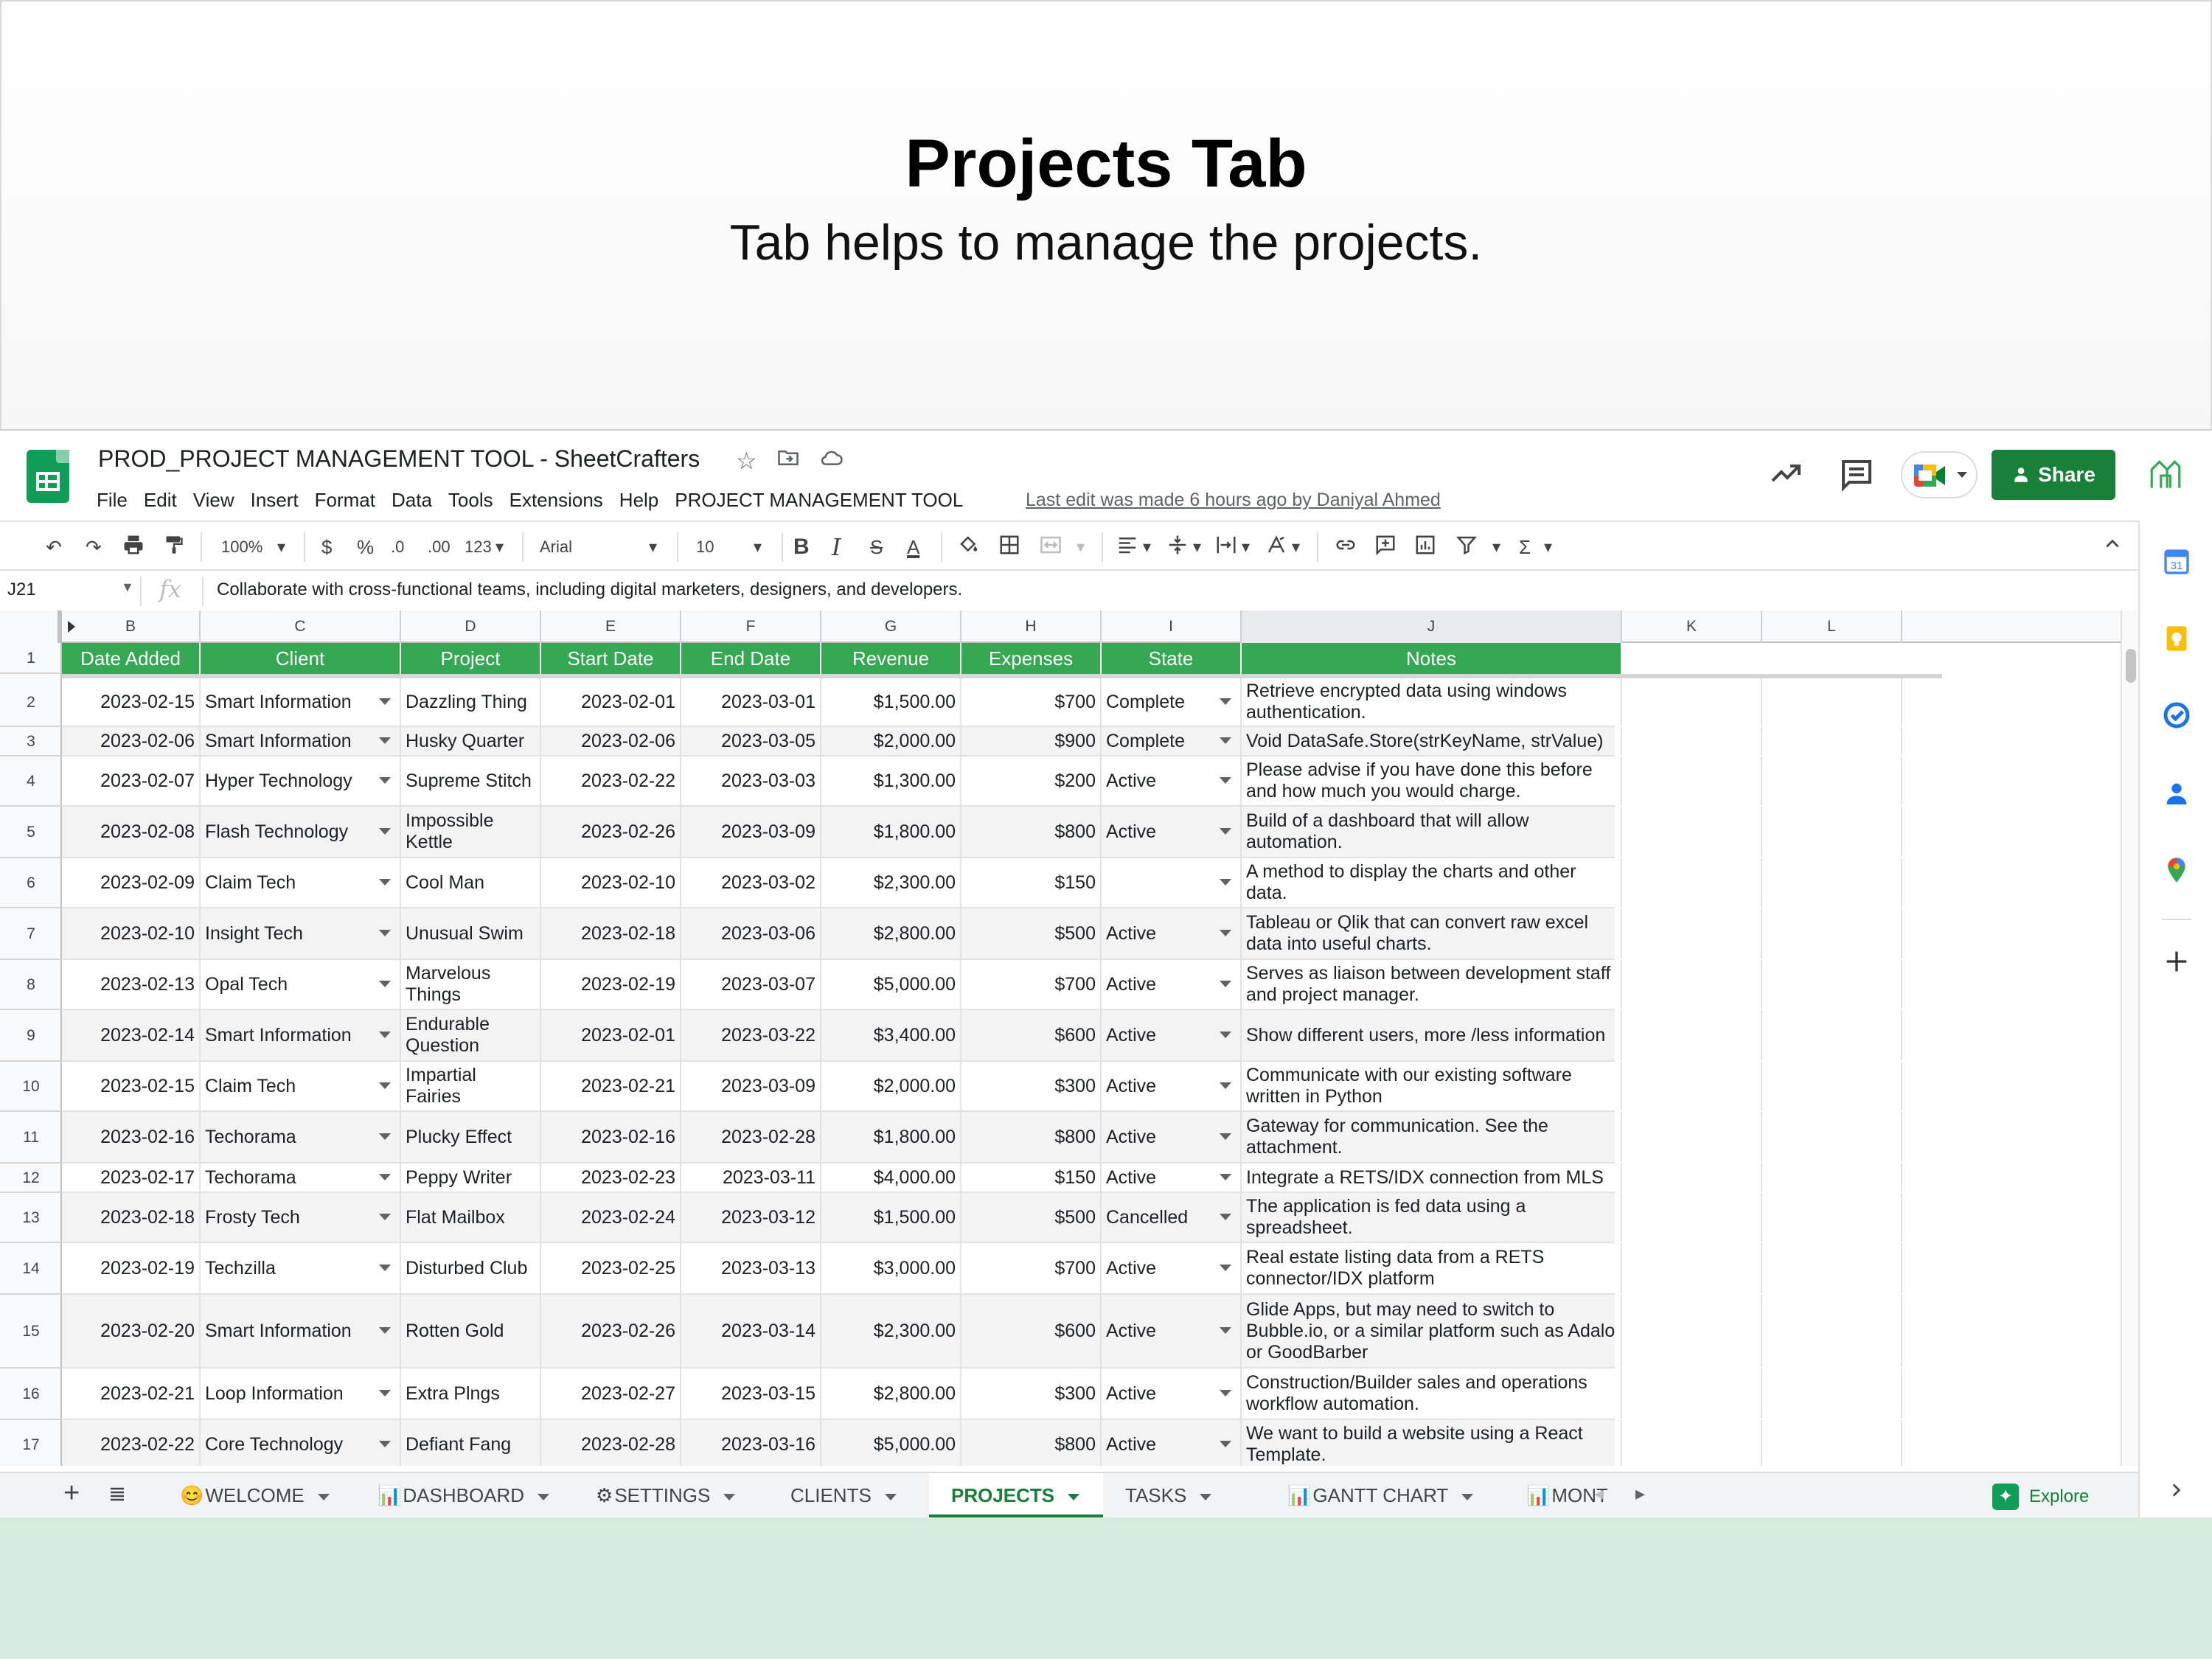 This screenshot has height=1659, width=2212. What do you see at coordinates (611, 1217) in the screenshot?
I see `cell-start: 2023-02-24` at bounding box center [611, 1217].